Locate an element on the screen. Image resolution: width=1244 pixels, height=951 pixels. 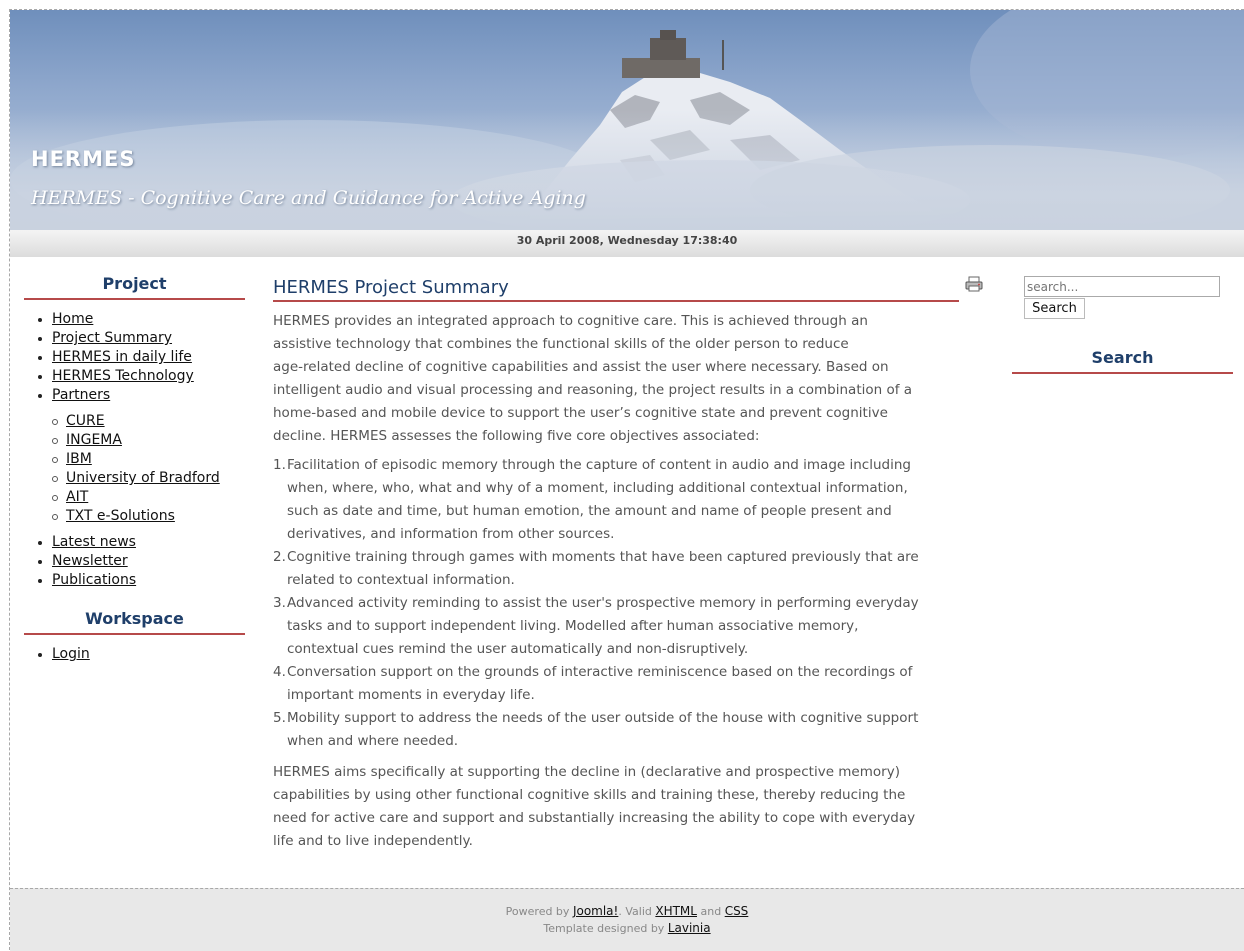
partner-item: University of Bradford is located at coordinates (148, 478).